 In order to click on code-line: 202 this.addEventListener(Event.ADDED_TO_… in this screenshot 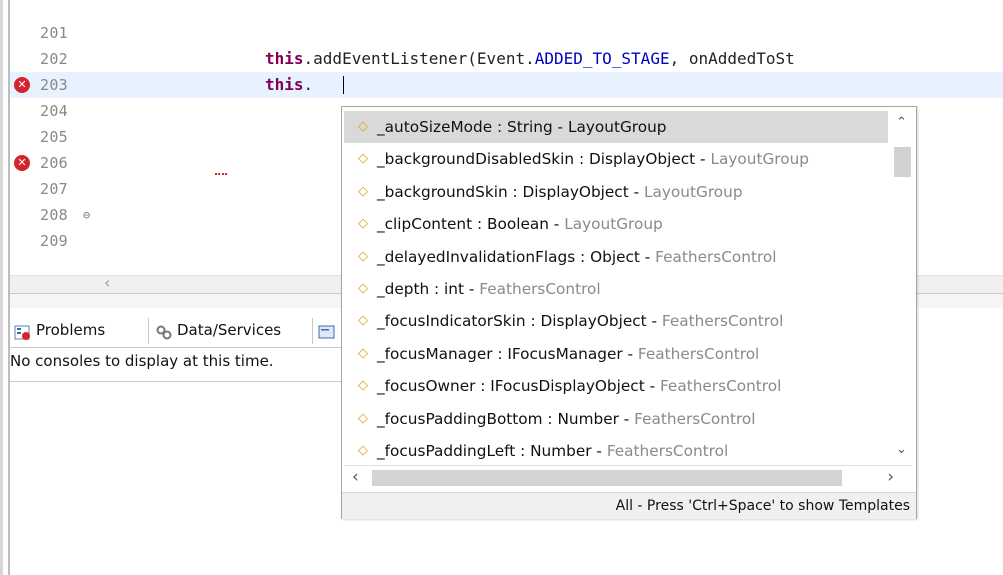, I will do `click(506, 59)`.